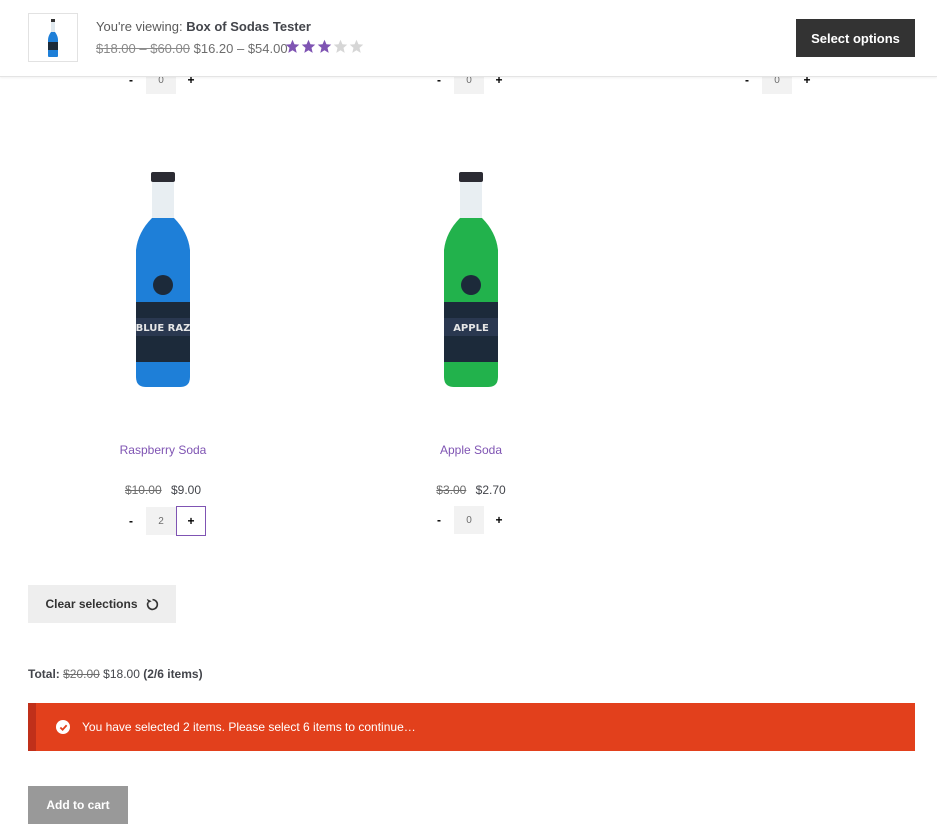 The image size is (937, 840). I want to click on viewing-prefix: You're viewing:, so click(139, 26).